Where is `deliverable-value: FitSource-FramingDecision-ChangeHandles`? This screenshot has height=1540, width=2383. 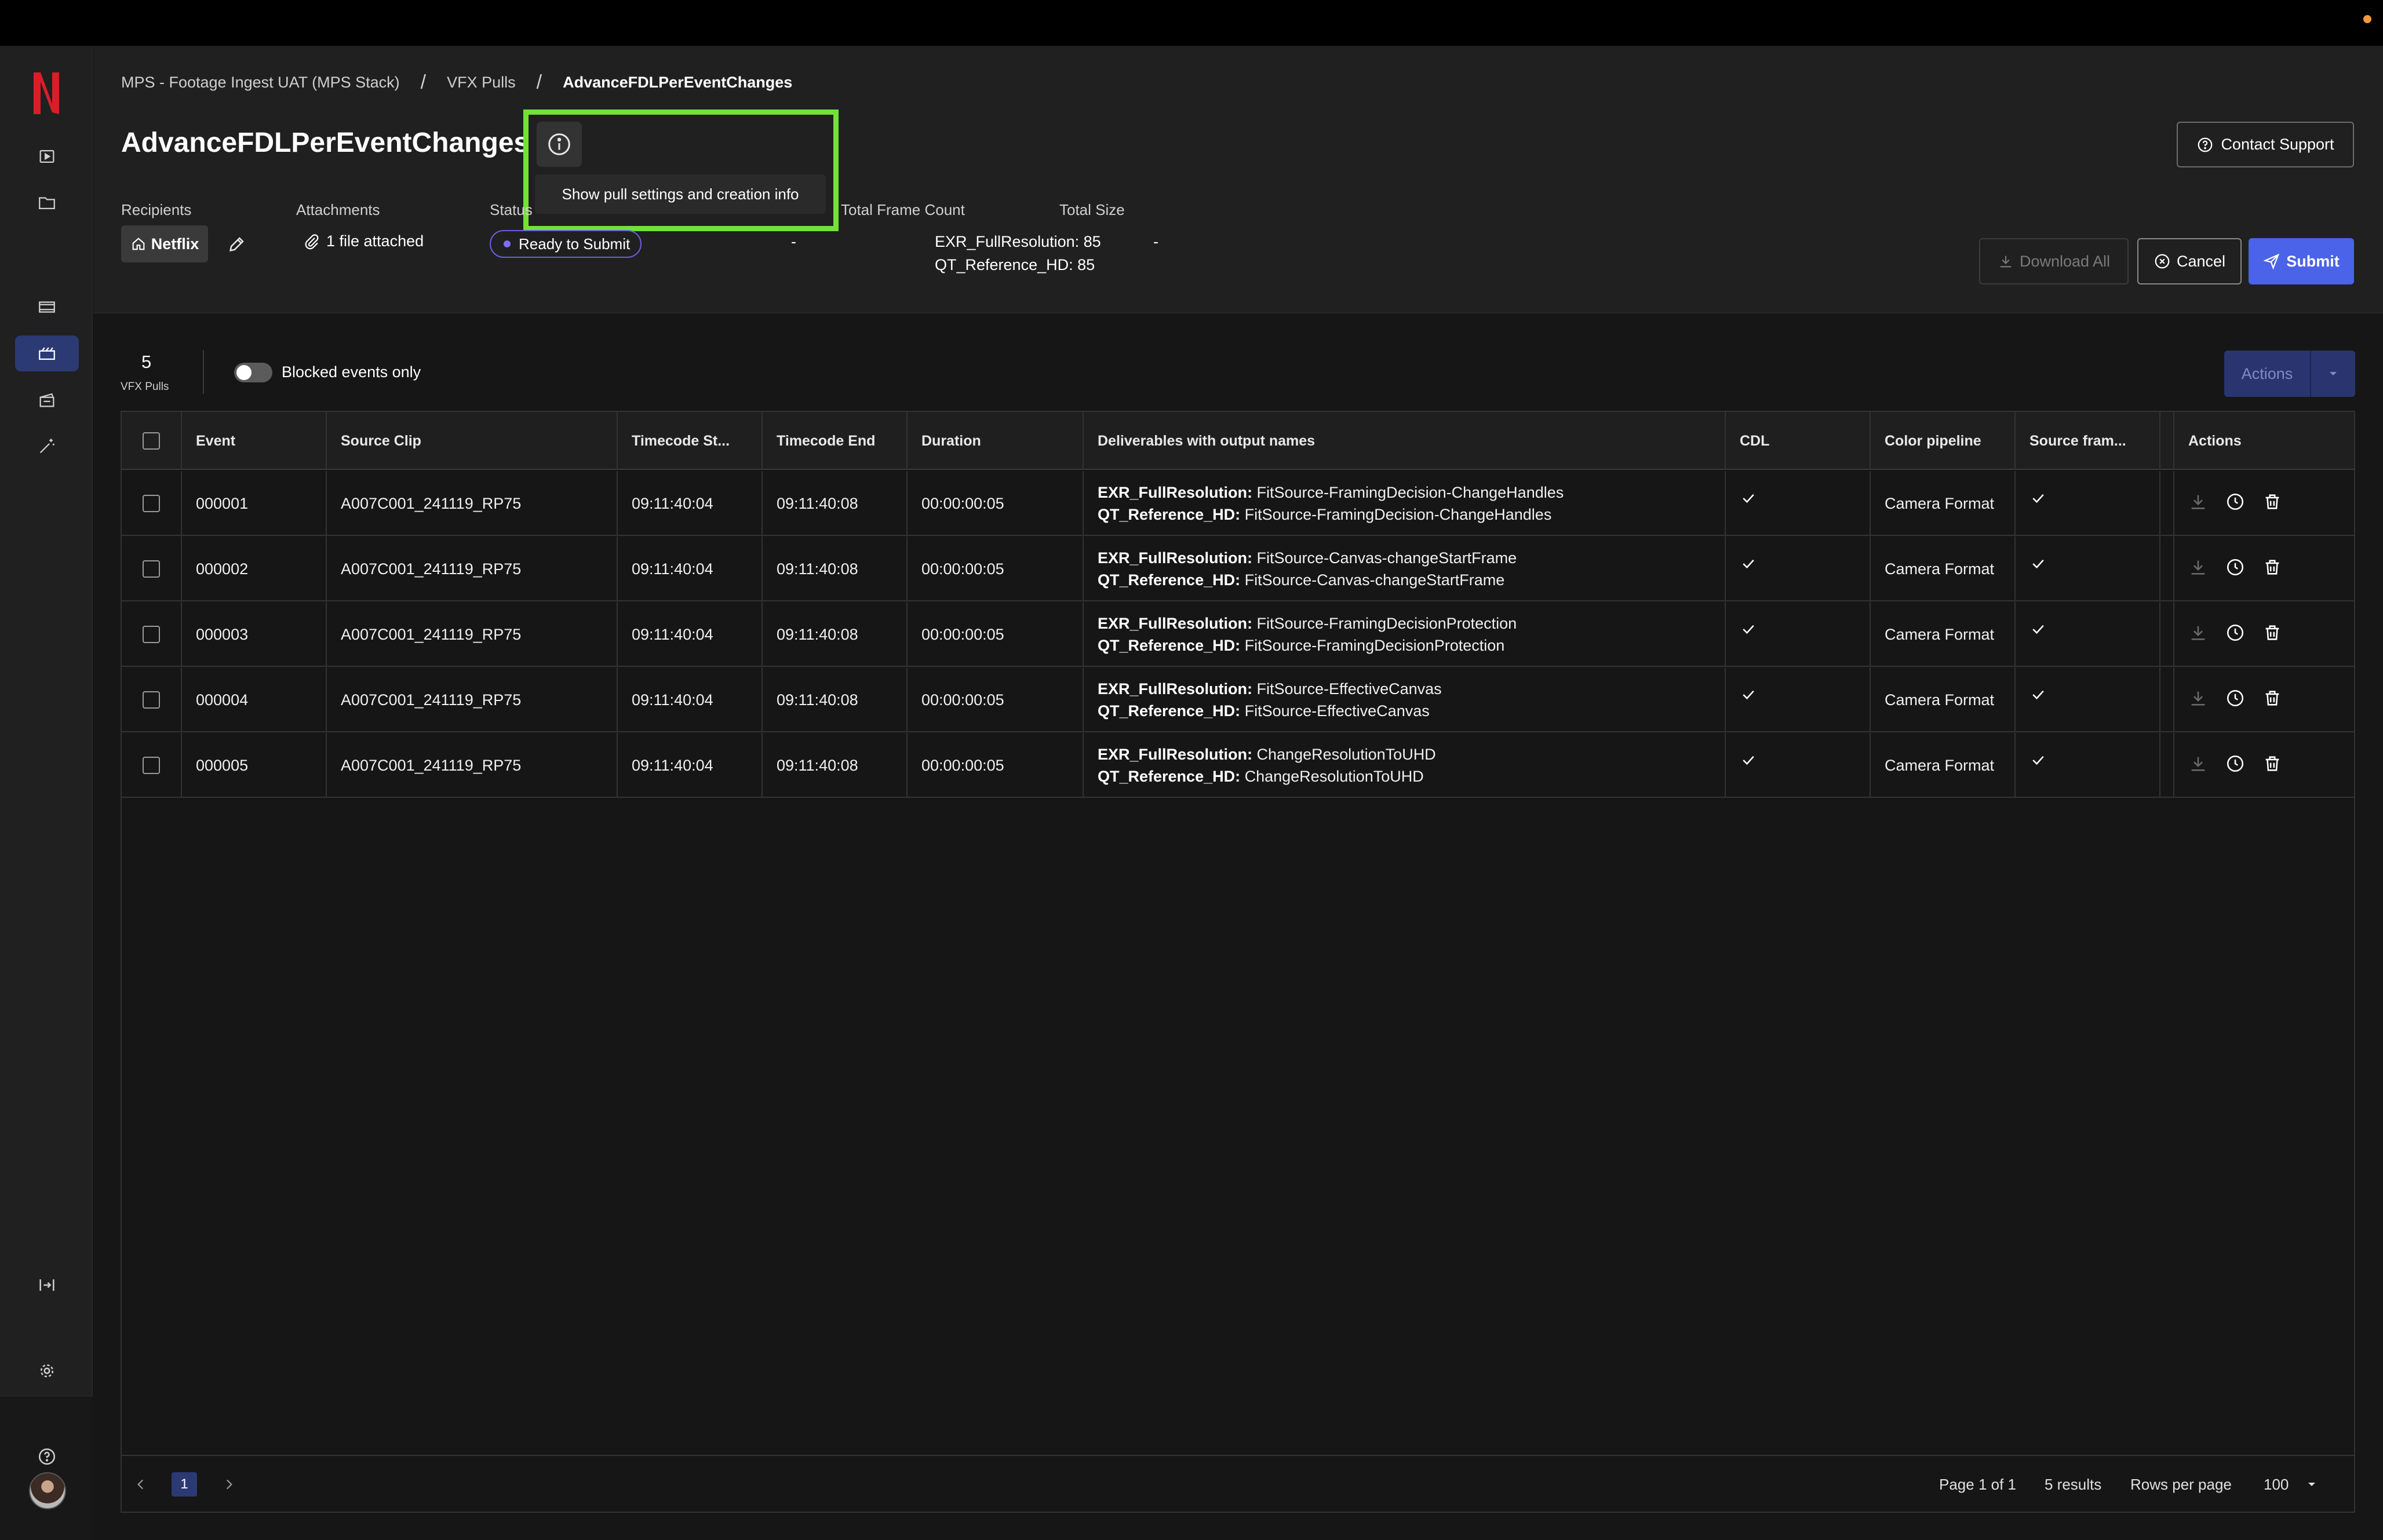
deliverable-value: FitSource-FramingDecision-ChangeHandles is located at coordinates (1408, 493).